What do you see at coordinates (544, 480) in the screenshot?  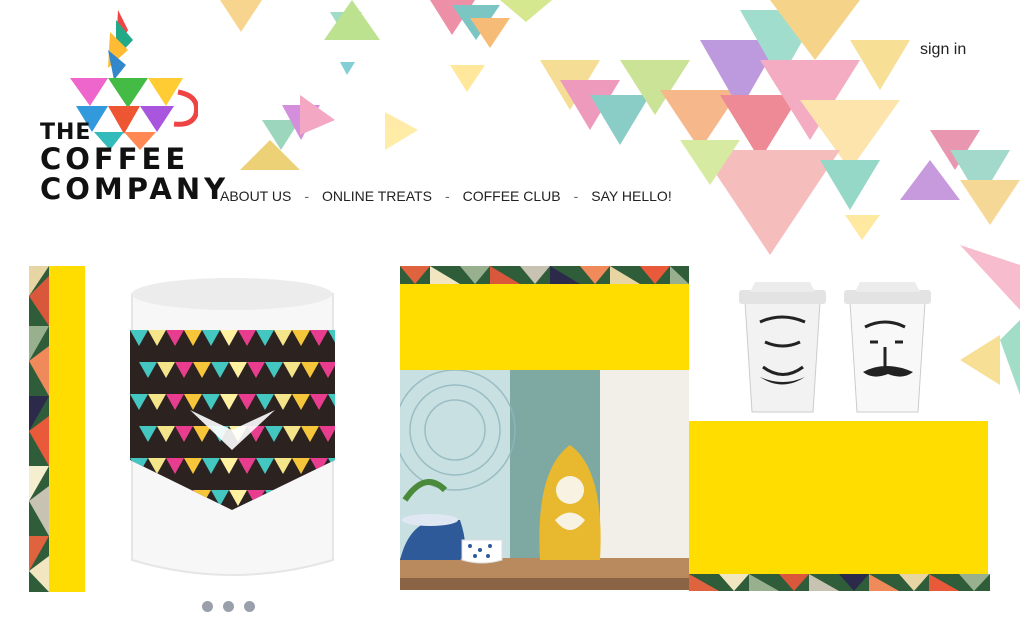 I see `tea-cosy-photo` at bounding box center [544, 480].